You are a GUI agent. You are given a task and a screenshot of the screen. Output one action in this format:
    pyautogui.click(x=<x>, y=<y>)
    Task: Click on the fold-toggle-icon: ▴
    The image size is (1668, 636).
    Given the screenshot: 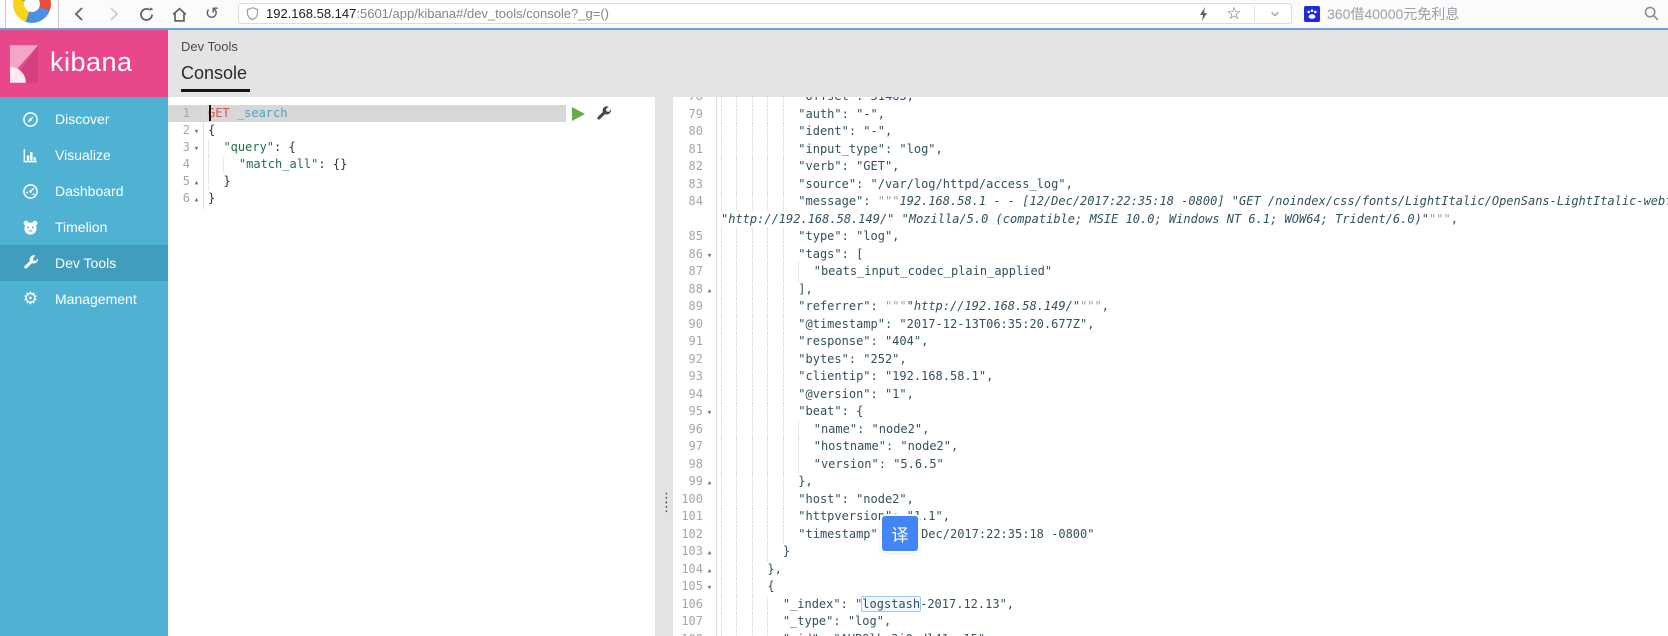 What is the action you would take?
    pyautogui.click(x=196, y=200)
    